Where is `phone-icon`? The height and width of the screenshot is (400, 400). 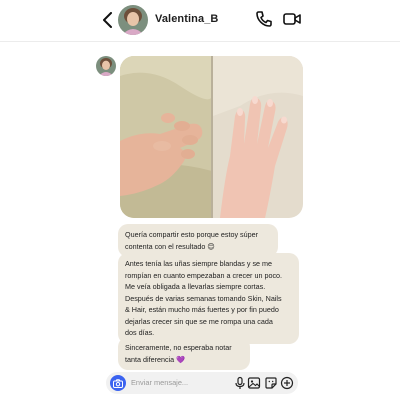
phone-icon is located at coordinates (264, 19).